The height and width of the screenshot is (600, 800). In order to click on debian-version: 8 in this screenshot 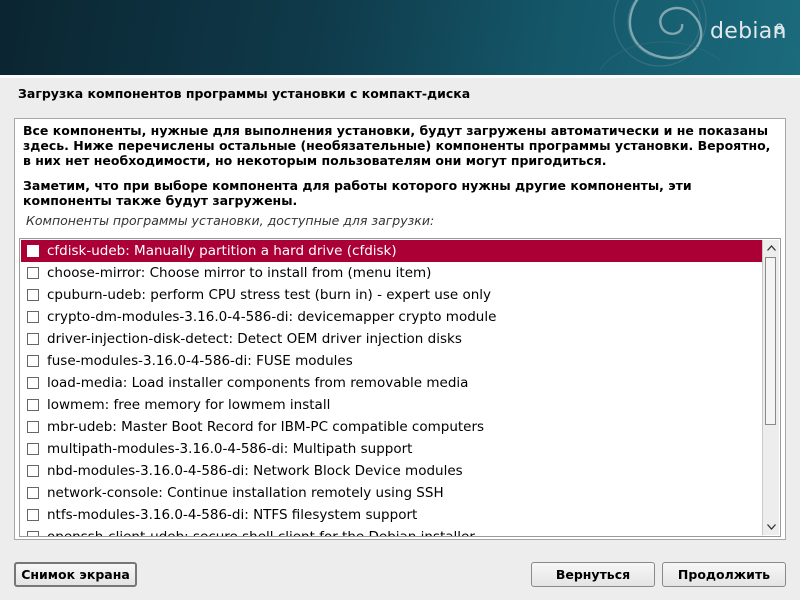, I will do `click(779, 30)`.